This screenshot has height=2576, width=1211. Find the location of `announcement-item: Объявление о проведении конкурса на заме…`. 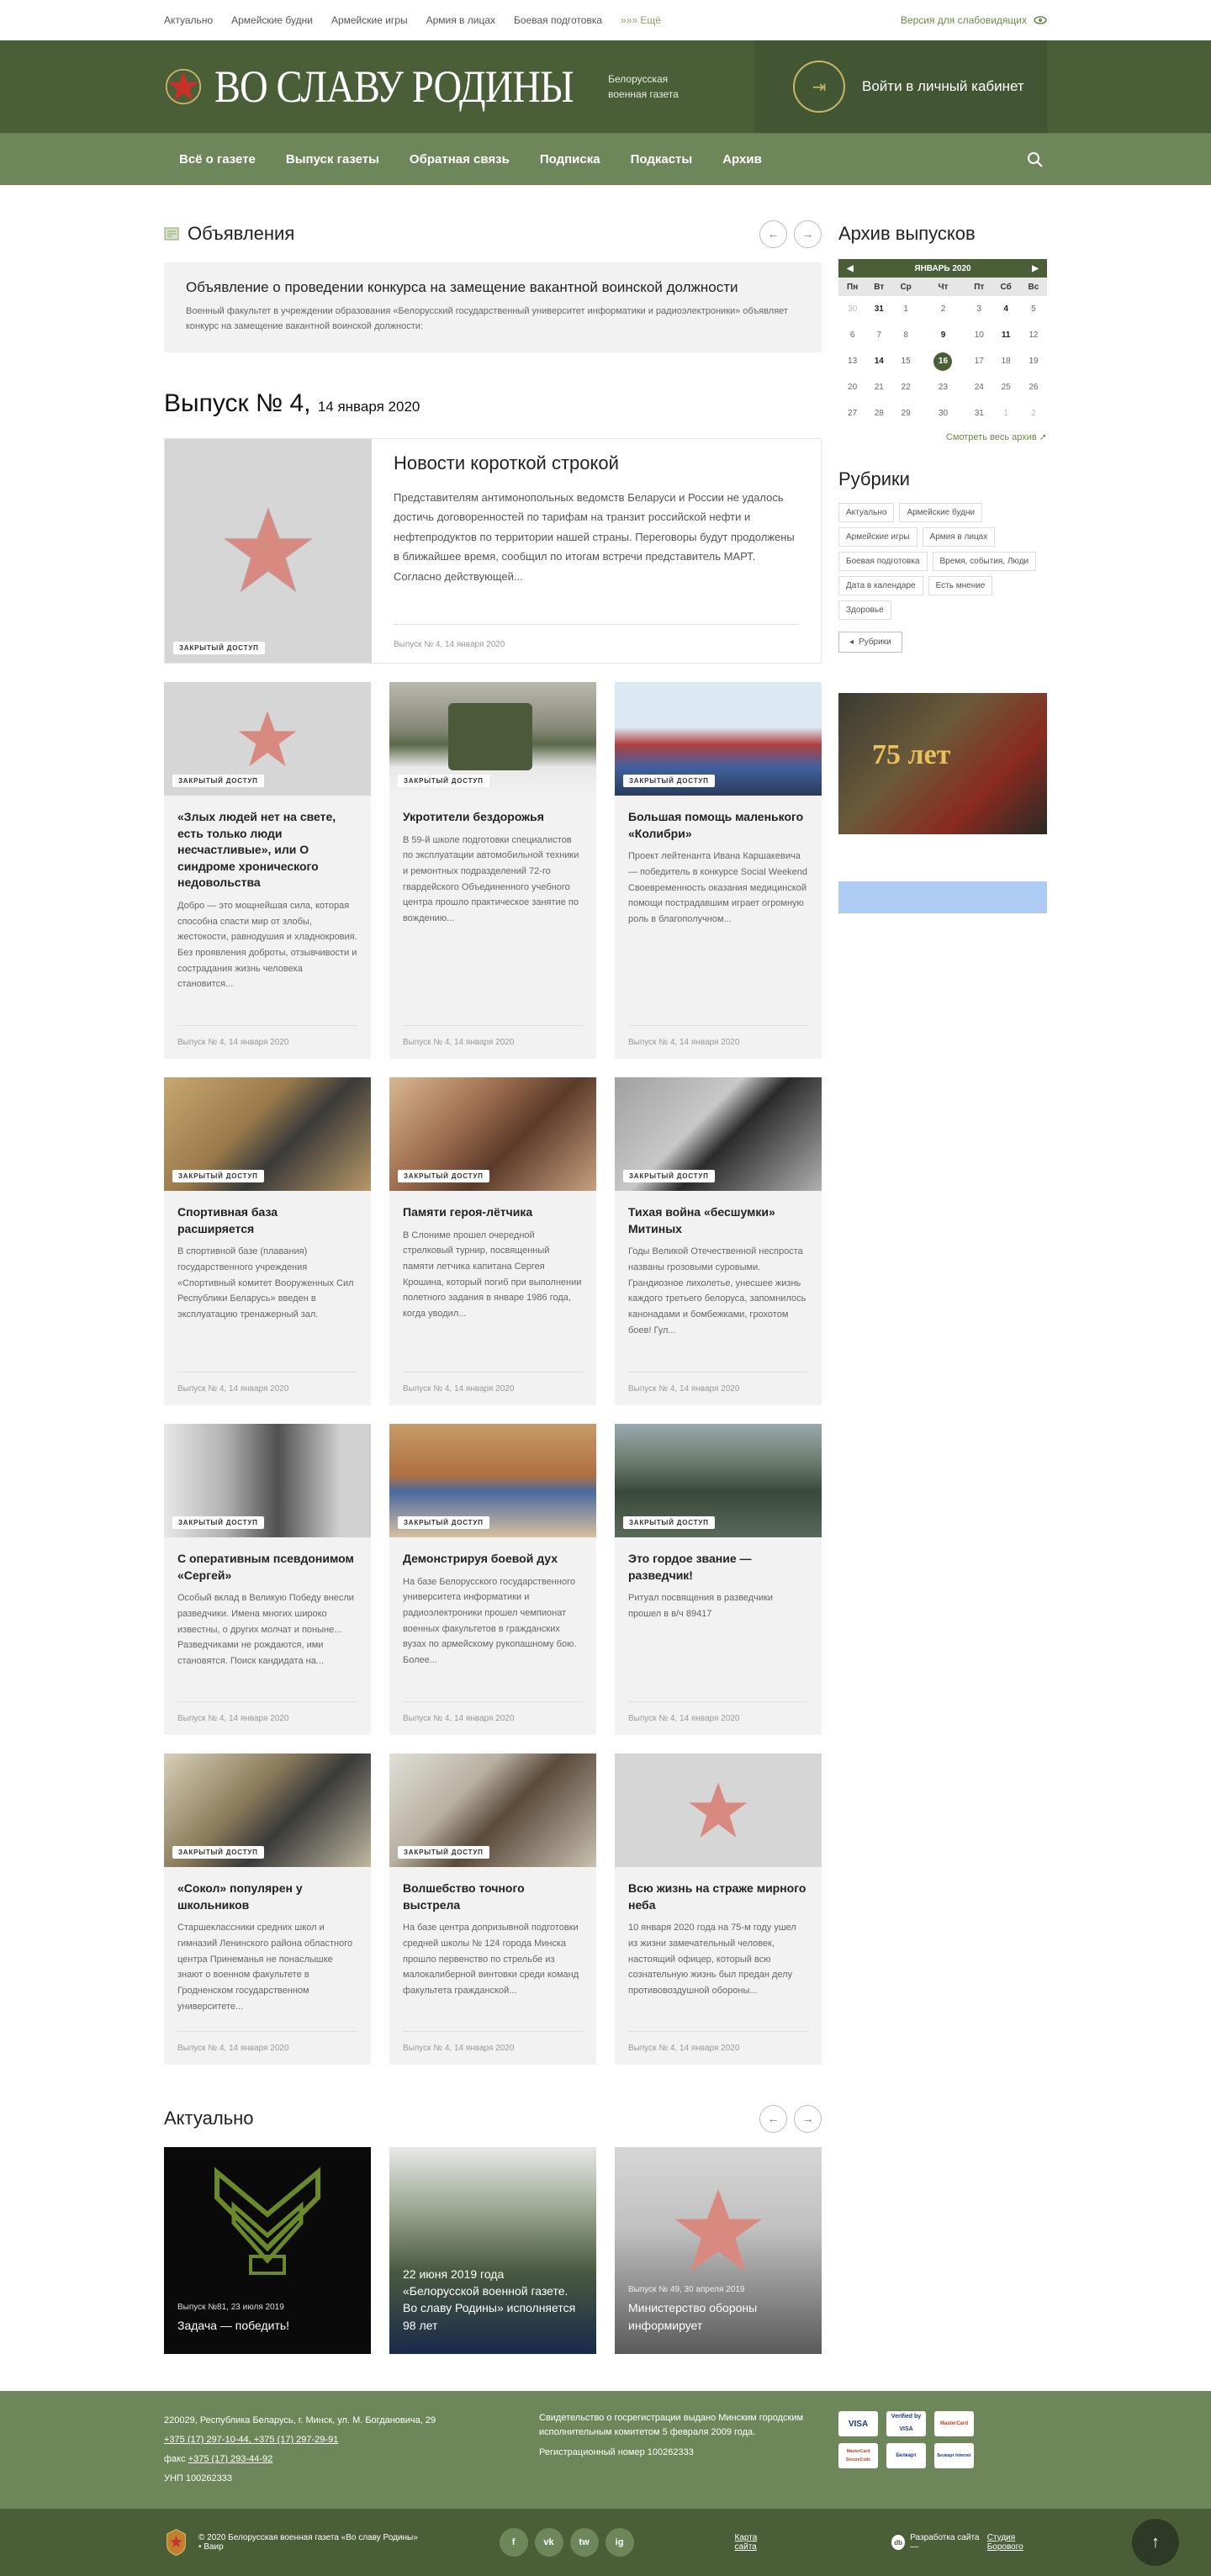

announcement-item: Объявление о проведении конкурса на заме… is located at coordinates (493, 307).